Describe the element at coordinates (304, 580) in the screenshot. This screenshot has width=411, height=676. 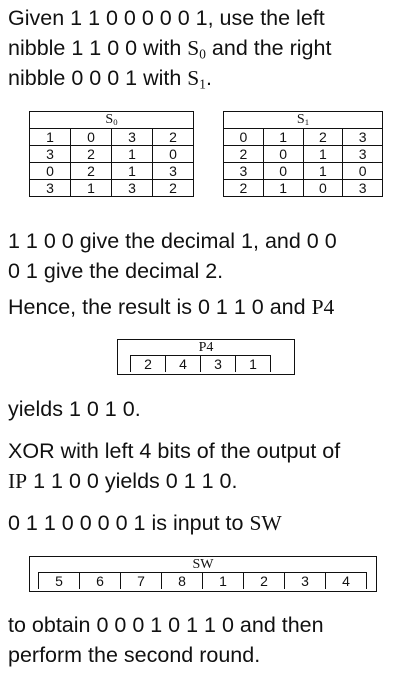
I see `sw-cell: 3` at that location.